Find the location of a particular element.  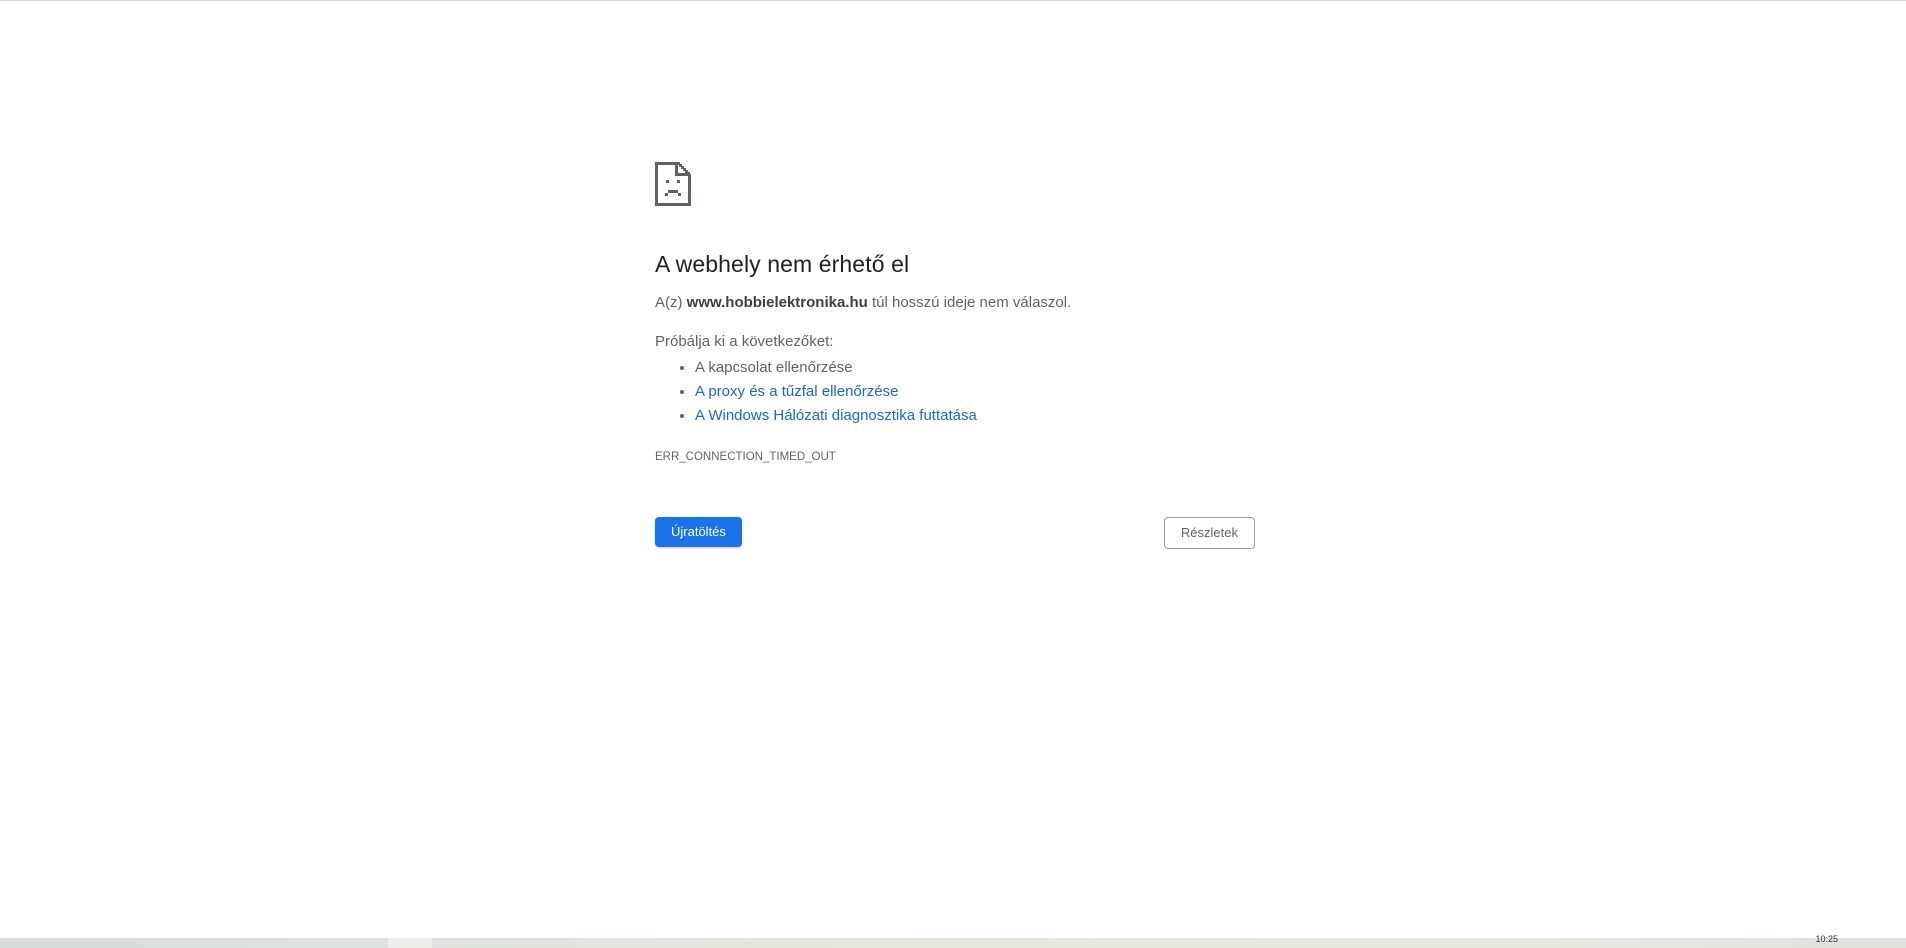

reload-button: Újratöltés is located at coordinates (698, 532).